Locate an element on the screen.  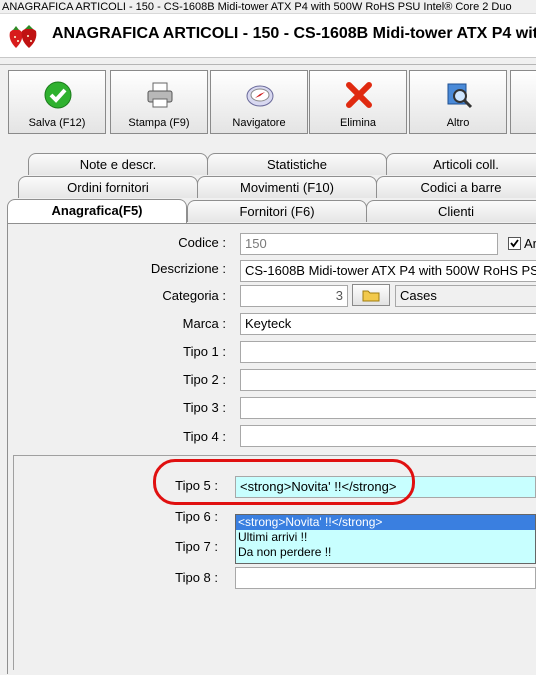
navigator-button: Navigatore is located at coordinates (259, 102).